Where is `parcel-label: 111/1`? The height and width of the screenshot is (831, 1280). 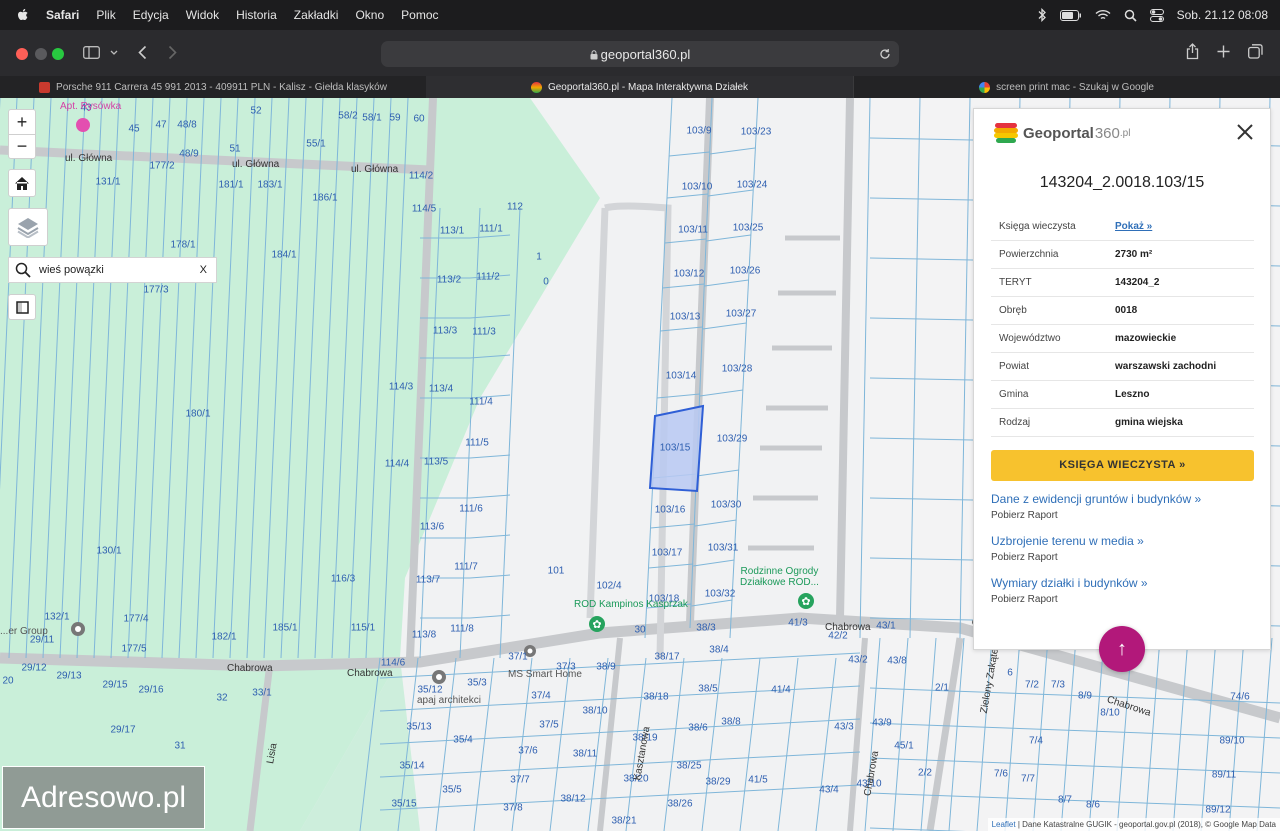
parcel-label: 111/1 is located at coordinates (491, 229).